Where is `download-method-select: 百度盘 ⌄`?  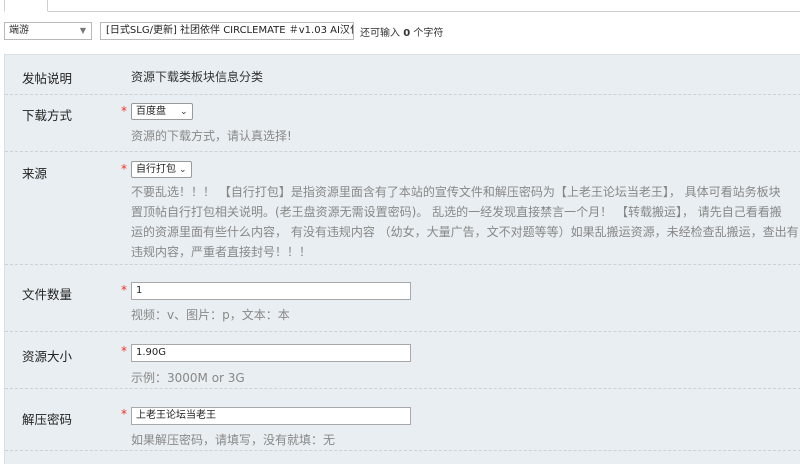 download-method-select: 百度盘 ⌄ is located at coordinates (162, 111).